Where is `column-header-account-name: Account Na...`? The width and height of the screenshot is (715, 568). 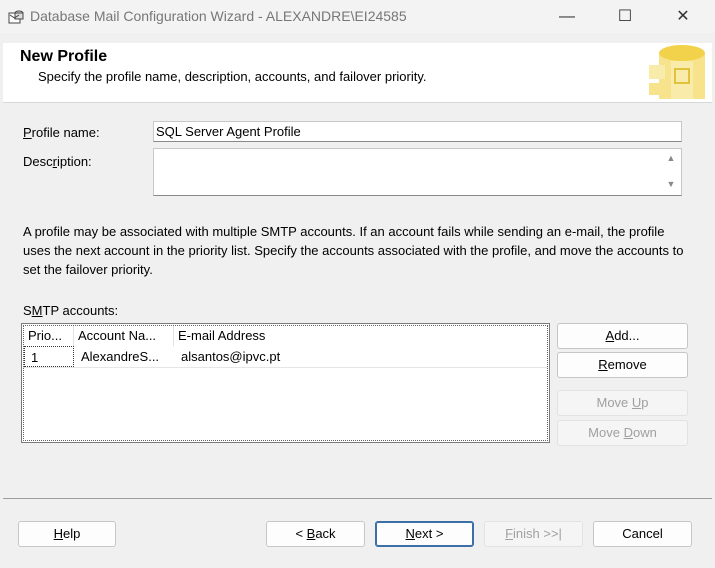
column-header-account-name: Account Na... is located at coordinates (124, 336).